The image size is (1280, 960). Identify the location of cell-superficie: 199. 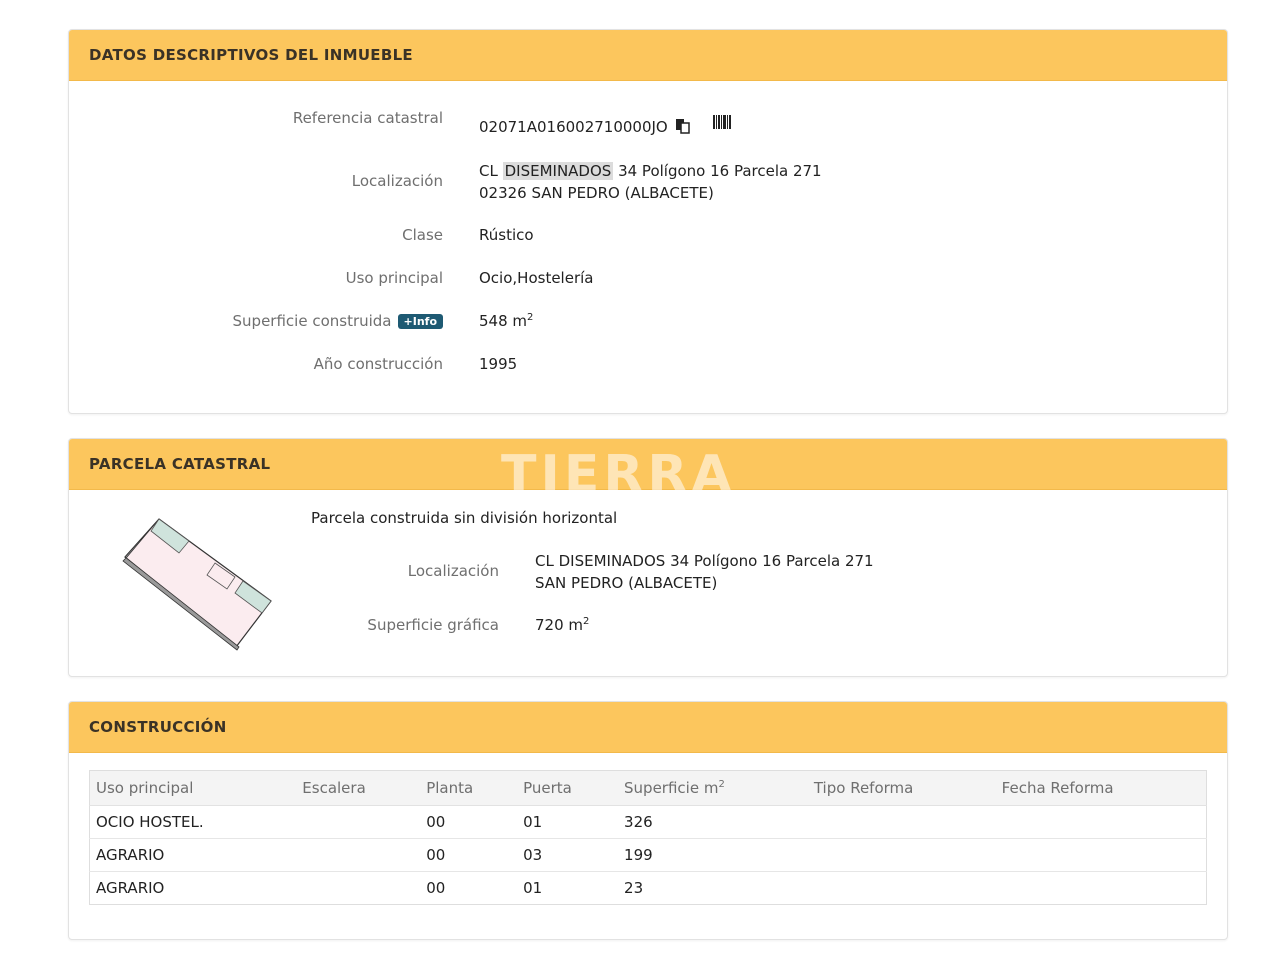
(713, 855).